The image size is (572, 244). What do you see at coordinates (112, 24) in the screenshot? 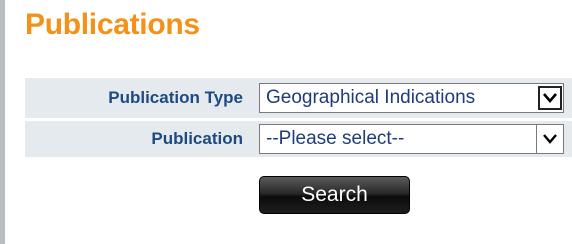
I see `page-title: Publications` at bounding box center [112, 24].